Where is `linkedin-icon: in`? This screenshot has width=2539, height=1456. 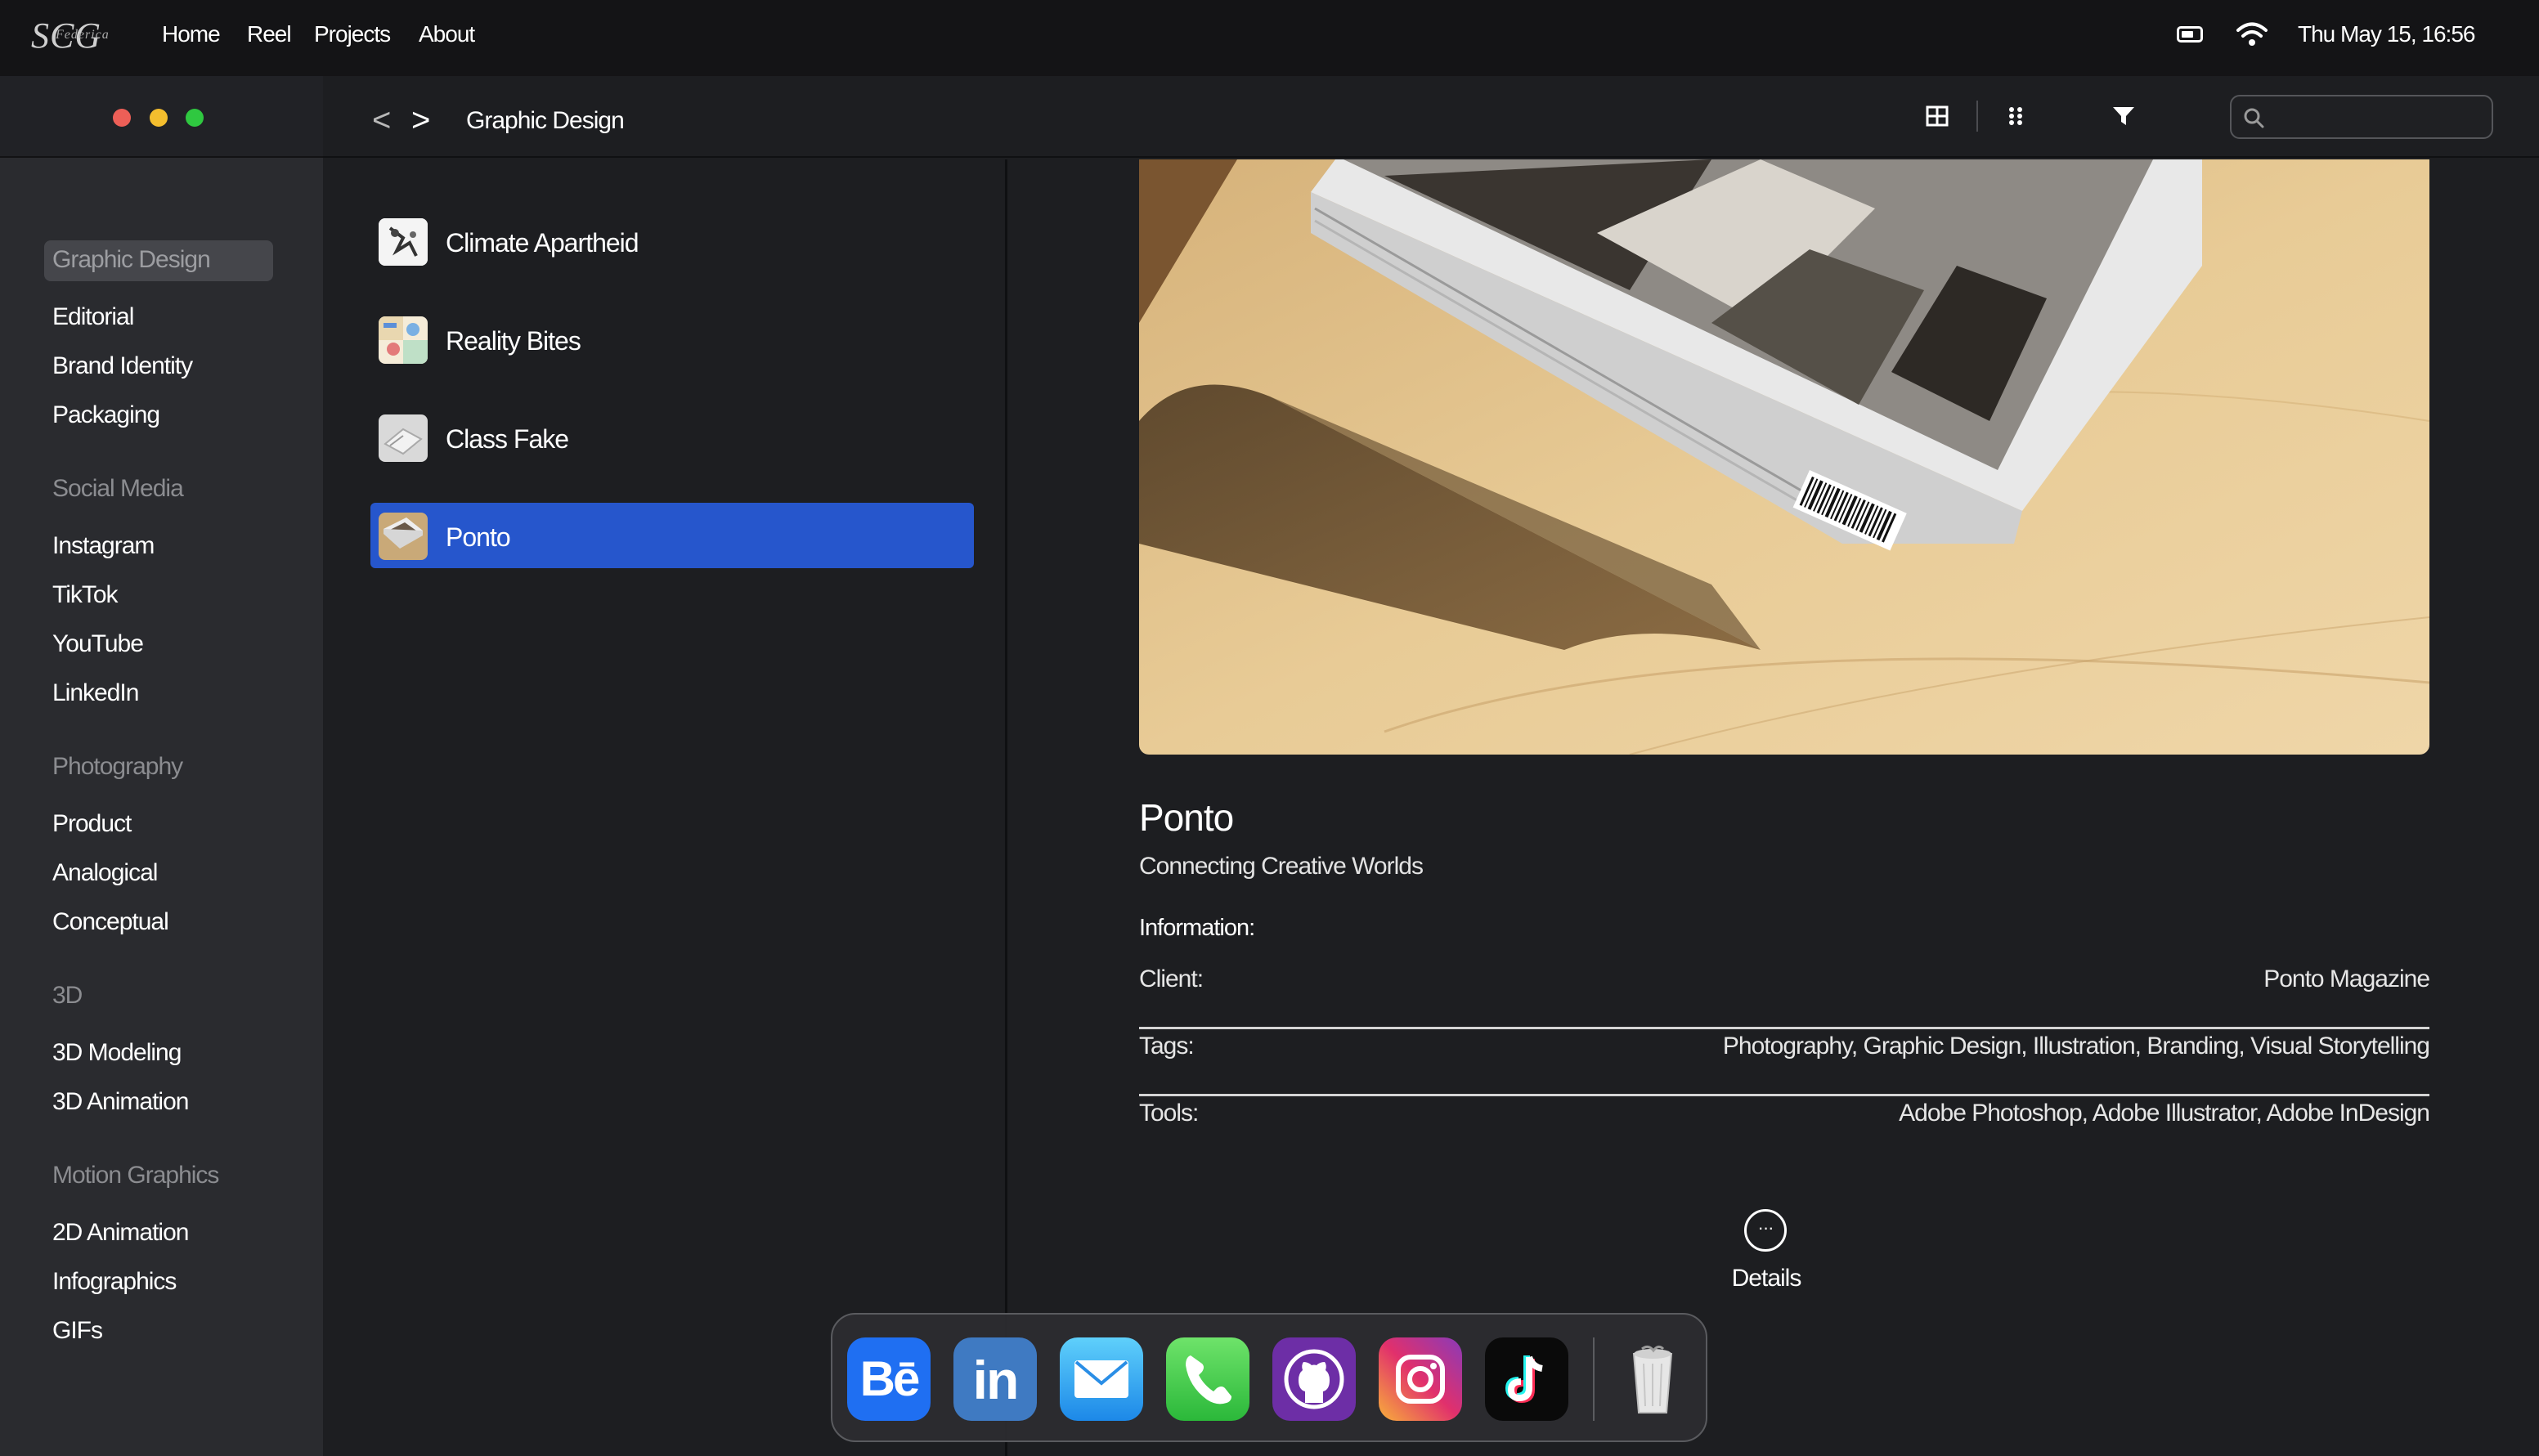 linkedin-icon: in is located at coordinates (995, 1379).